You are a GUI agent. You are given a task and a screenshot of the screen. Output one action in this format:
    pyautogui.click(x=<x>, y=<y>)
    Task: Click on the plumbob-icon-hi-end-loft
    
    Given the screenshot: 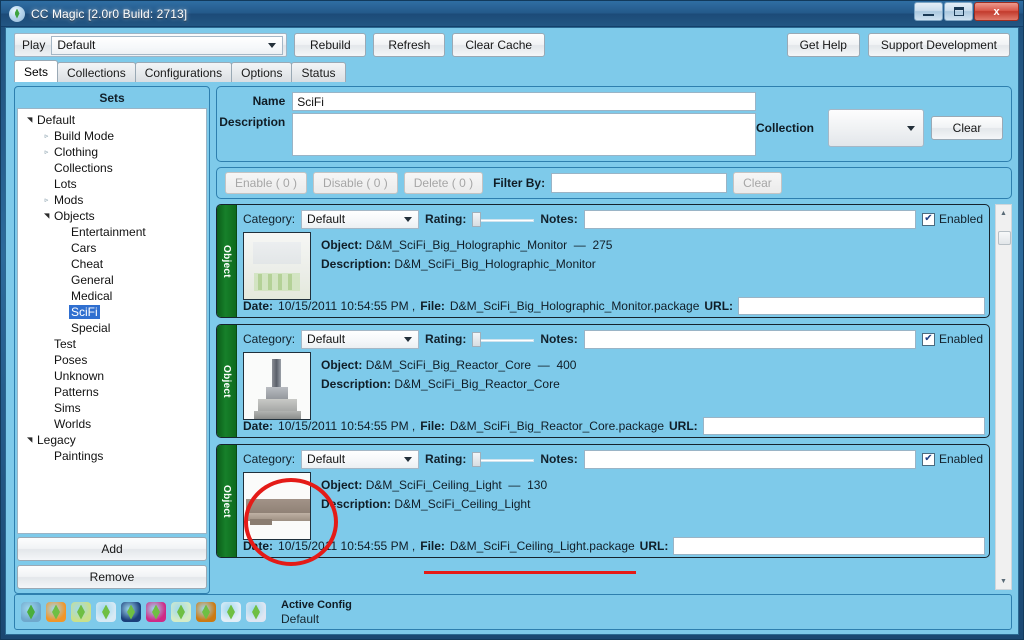 What is the action you would take?
    pyautogui.click(x=81, y=612)
    